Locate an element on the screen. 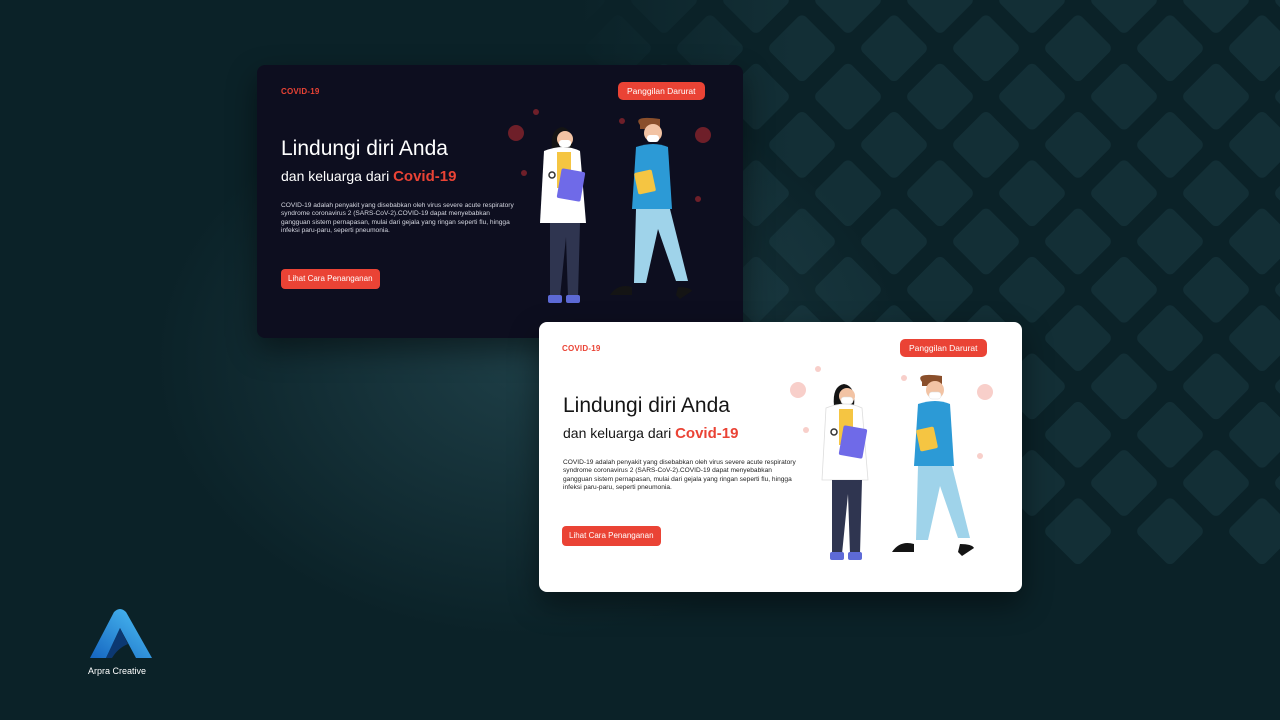 This screenshot has height=720, width=1280. arpra-creative-logo: Arpra Creative is located at coordinates (124, 642).